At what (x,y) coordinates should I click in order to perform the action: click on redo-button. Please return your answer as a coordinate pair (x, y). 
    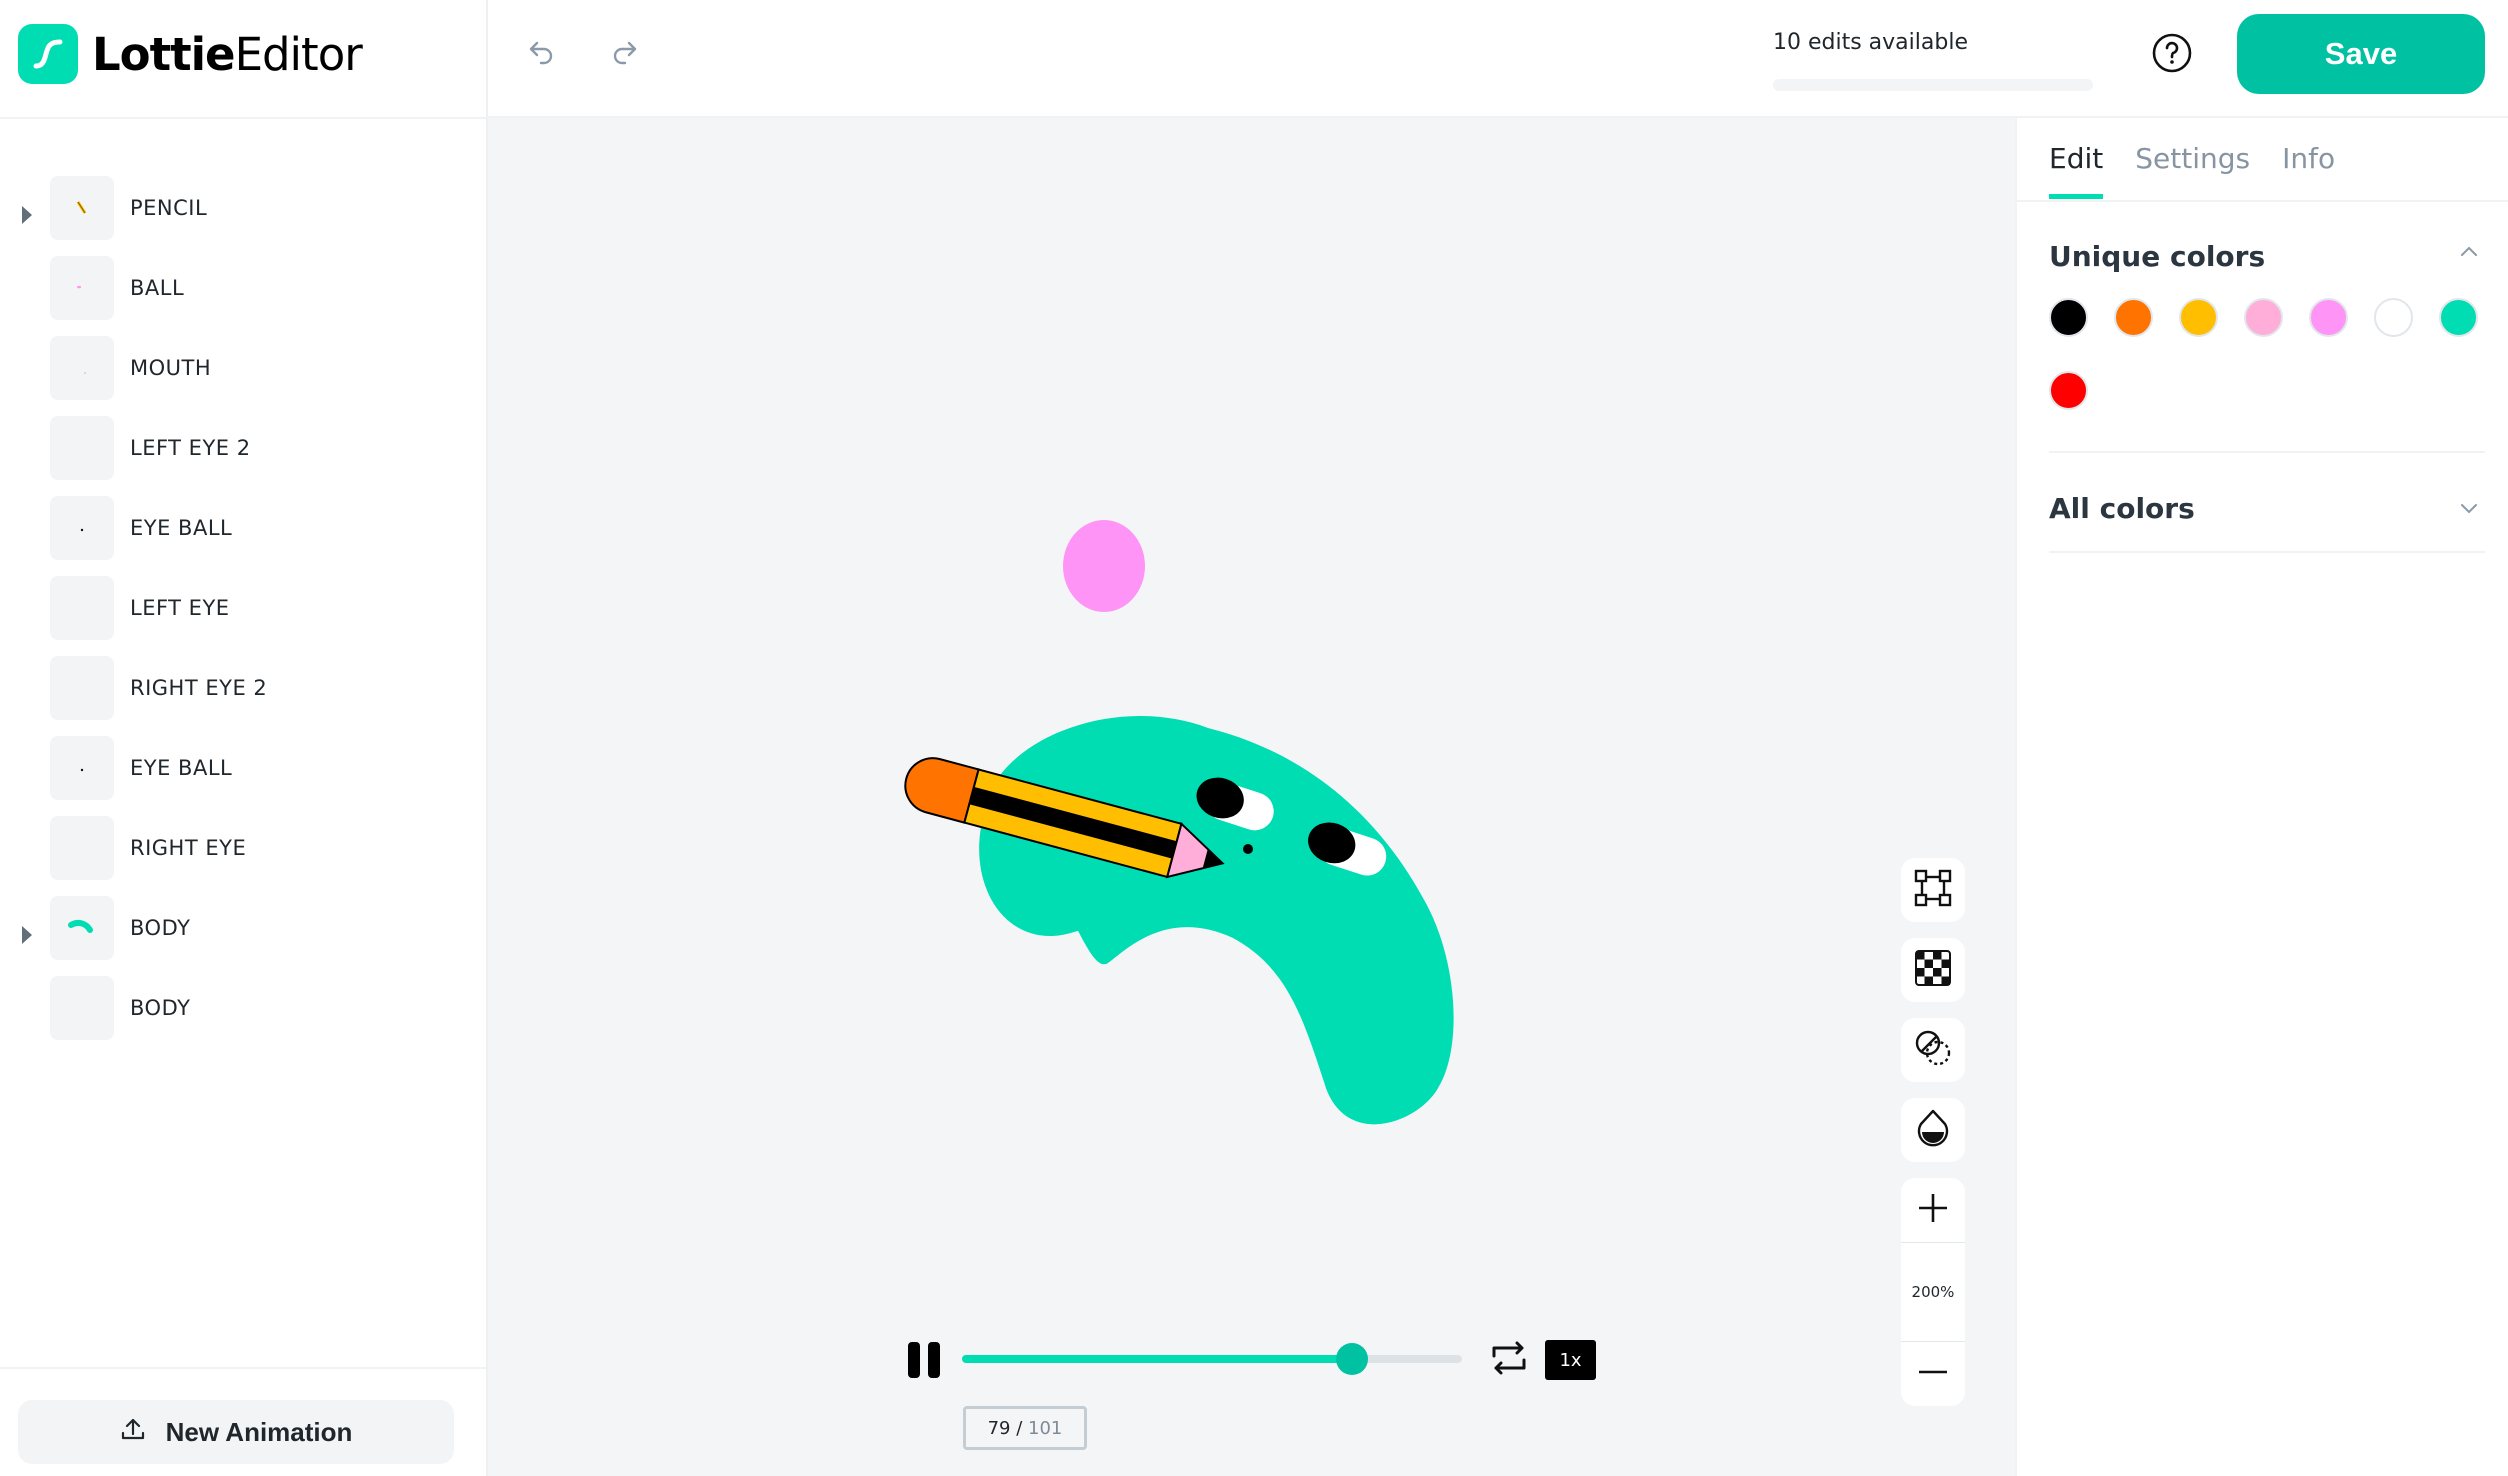
    Looking at the image, I should click on (624, 54).